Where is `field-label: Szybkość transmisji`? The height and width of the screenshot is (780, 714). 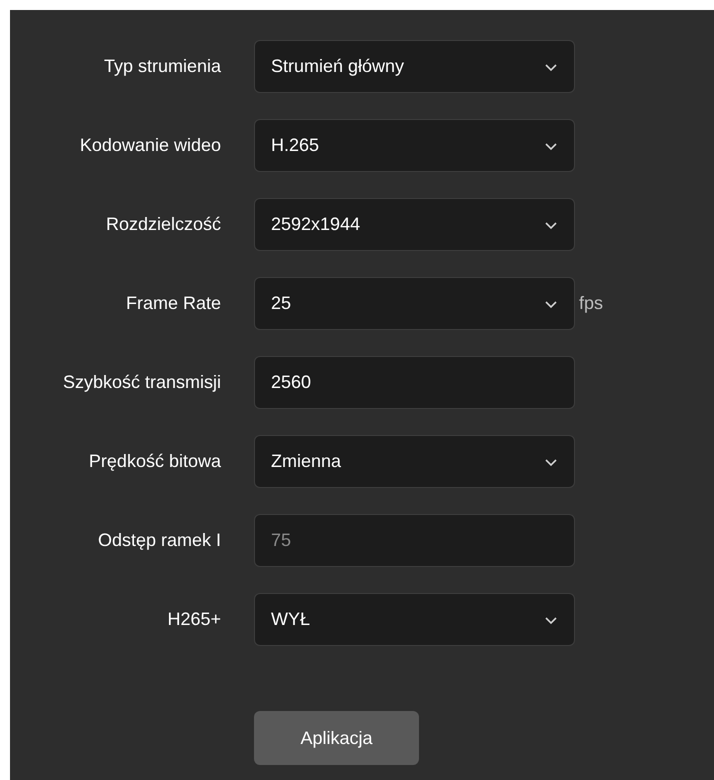
field-label: Szybkość transmisji is located at coordinates (141, 382).